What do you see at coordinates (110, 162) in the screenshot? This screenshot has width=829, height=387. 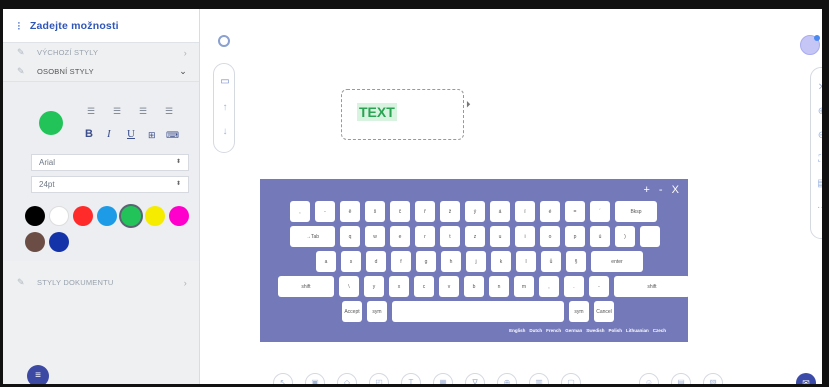 I see `font-family-select: Arial ⬍` at bounding box center [110, 162].